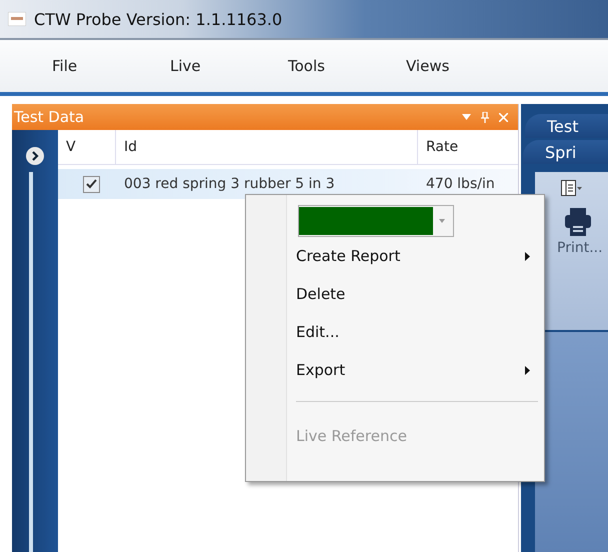 This screenshot has height=552, width=608. What do you see at coordinates (87, 147) in the screenshot?
I see `column-header: V` at bounding box center [87, 147].